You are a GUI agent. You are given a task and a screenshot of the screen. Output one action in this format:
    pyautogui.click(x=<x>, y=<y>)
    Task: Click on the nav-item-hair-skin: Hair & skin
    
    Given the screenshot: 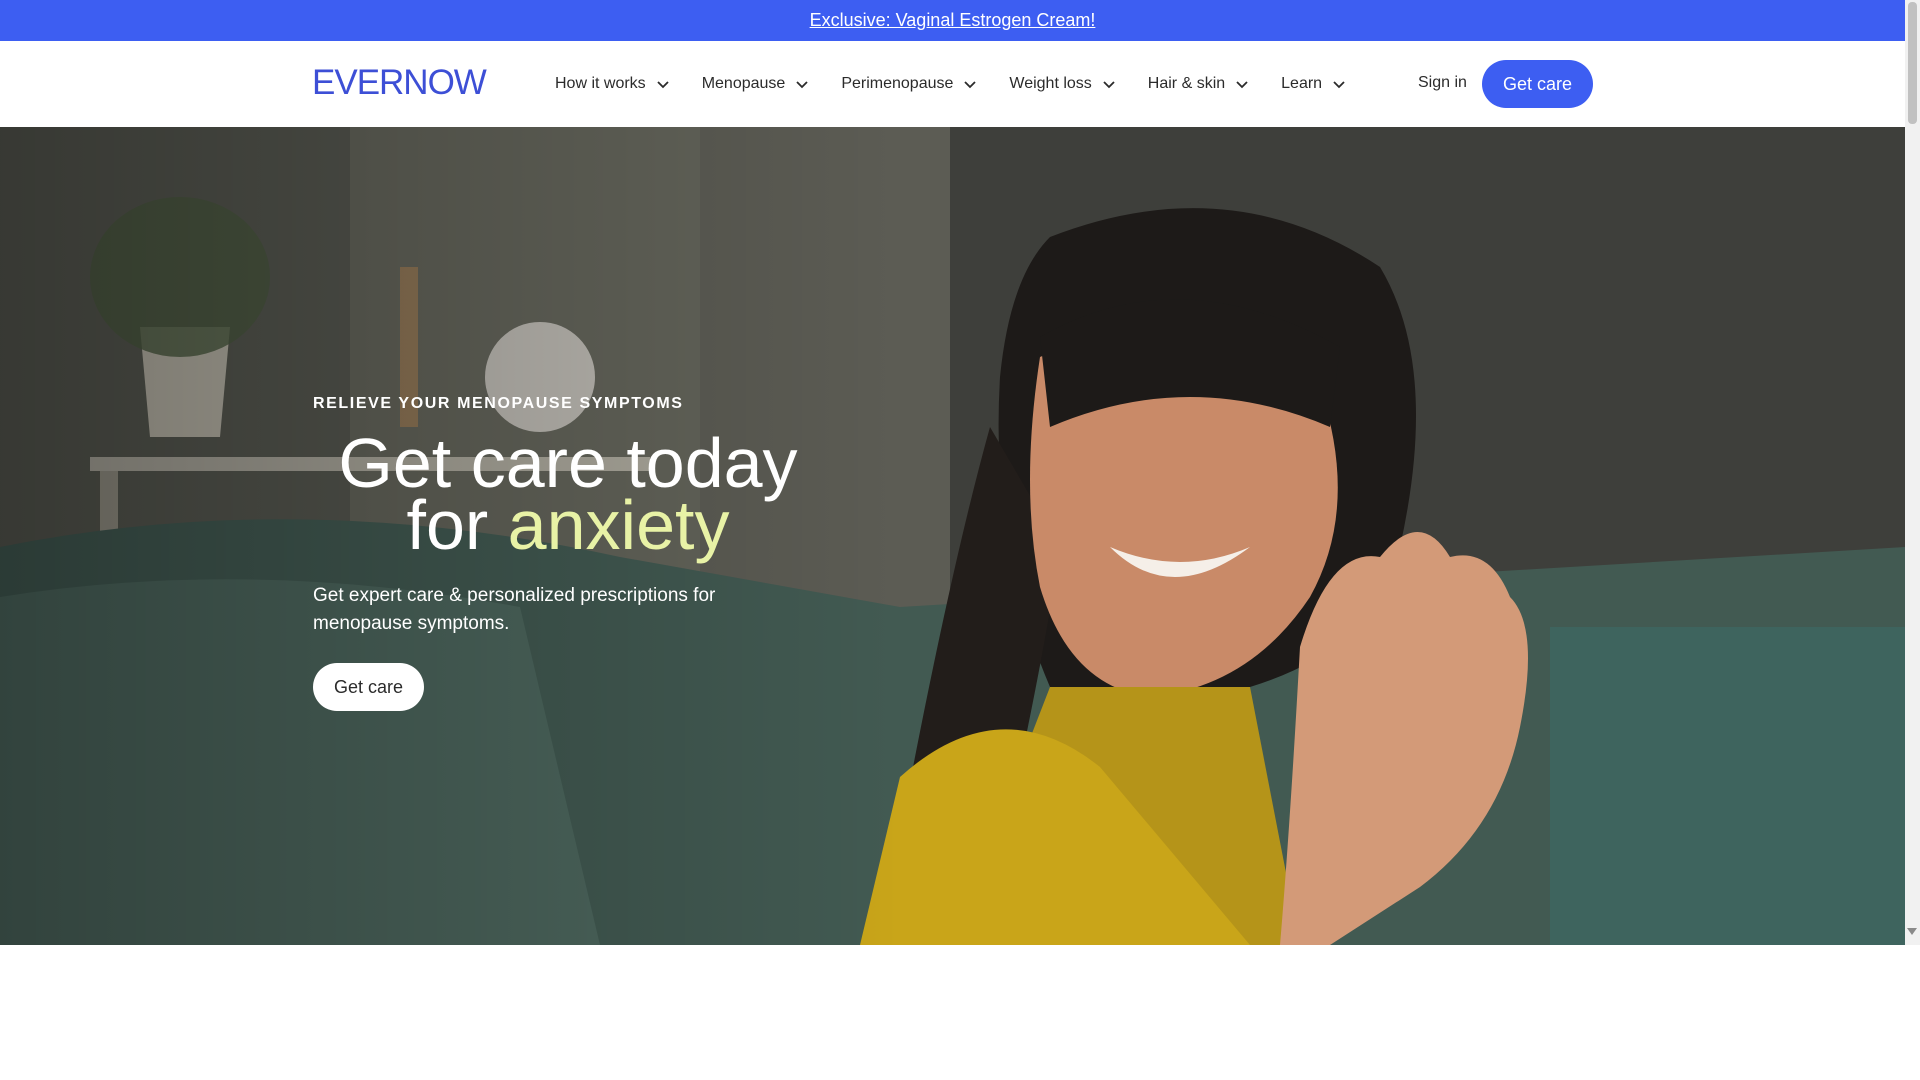 What is the action you would take?
    pyautogui.click(x=1198, y=84)
    